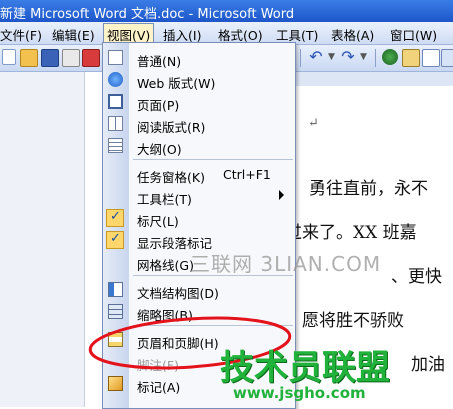 The height and width of the screenshot is (409, 453). Describe the element at coordinates (50, 58) in the screenshot. I see `save-icon` at that location.